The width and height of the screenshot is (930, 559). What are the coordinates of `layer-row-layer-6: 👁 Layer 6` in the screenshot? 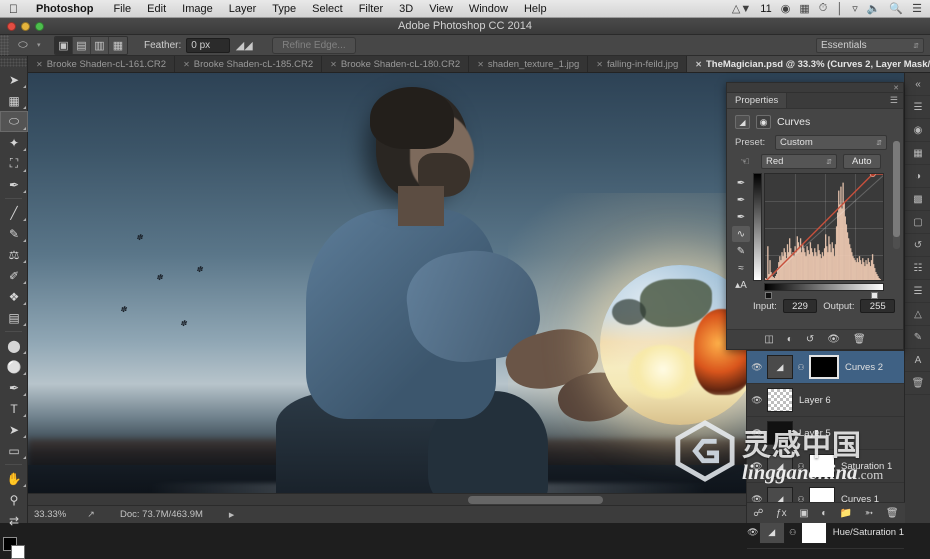 It's located at (825, 400).